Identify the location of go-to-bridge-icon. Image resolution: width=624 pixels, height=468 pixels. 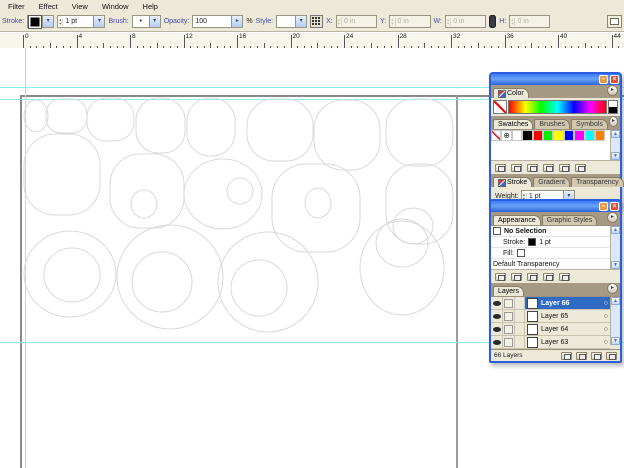
(614, 21).